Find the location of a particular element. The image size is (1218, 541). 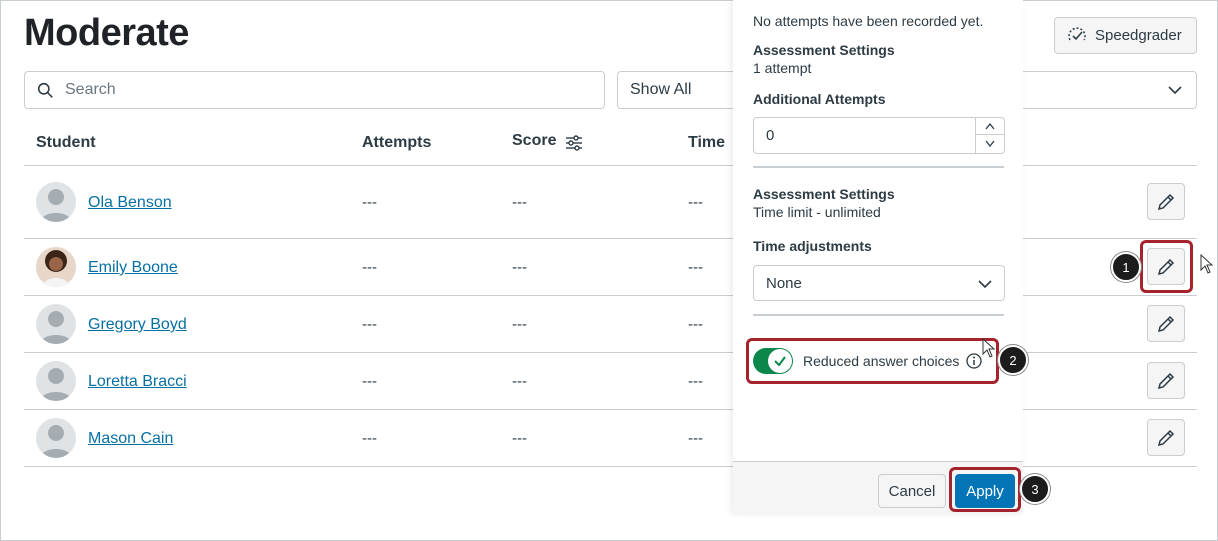

filter-settings-icon is located at coordinates (574, 143).